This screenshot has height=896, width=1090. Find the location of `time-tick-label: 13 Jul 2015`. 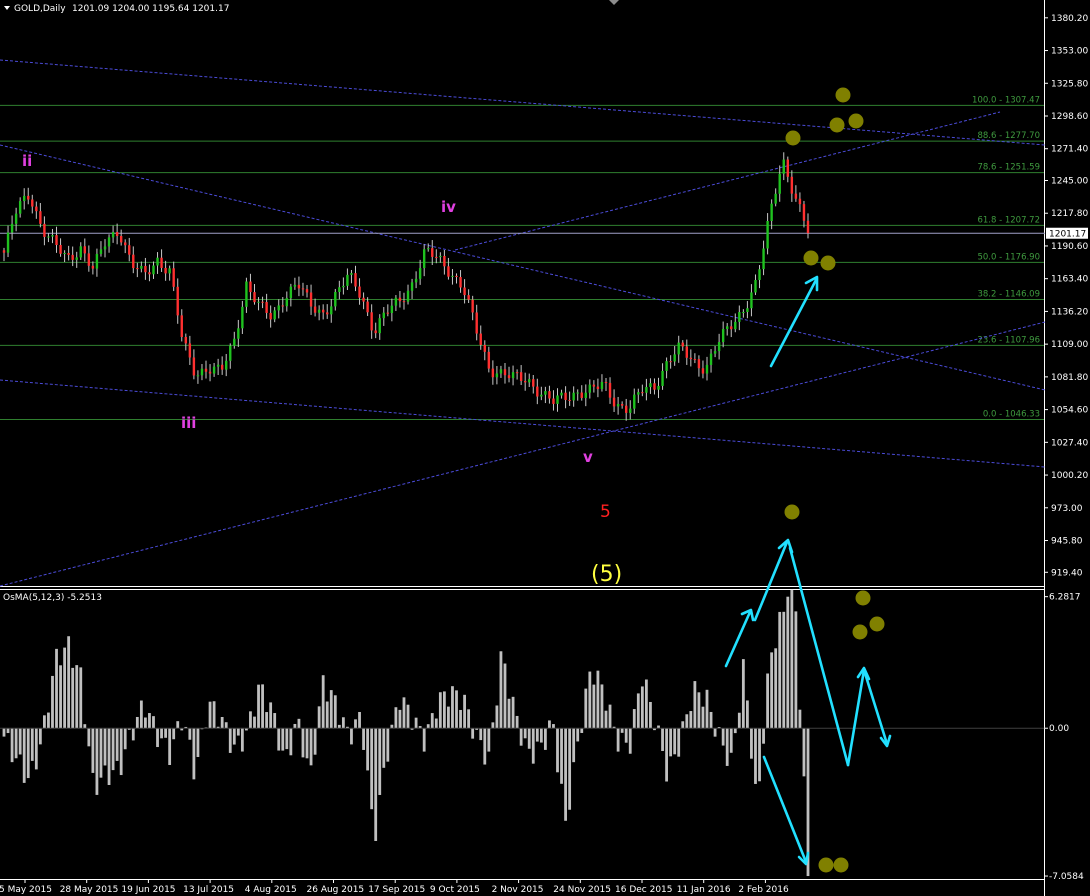

time-tick-label: 13 Jul 2015 is located at coordinates (208, 890).